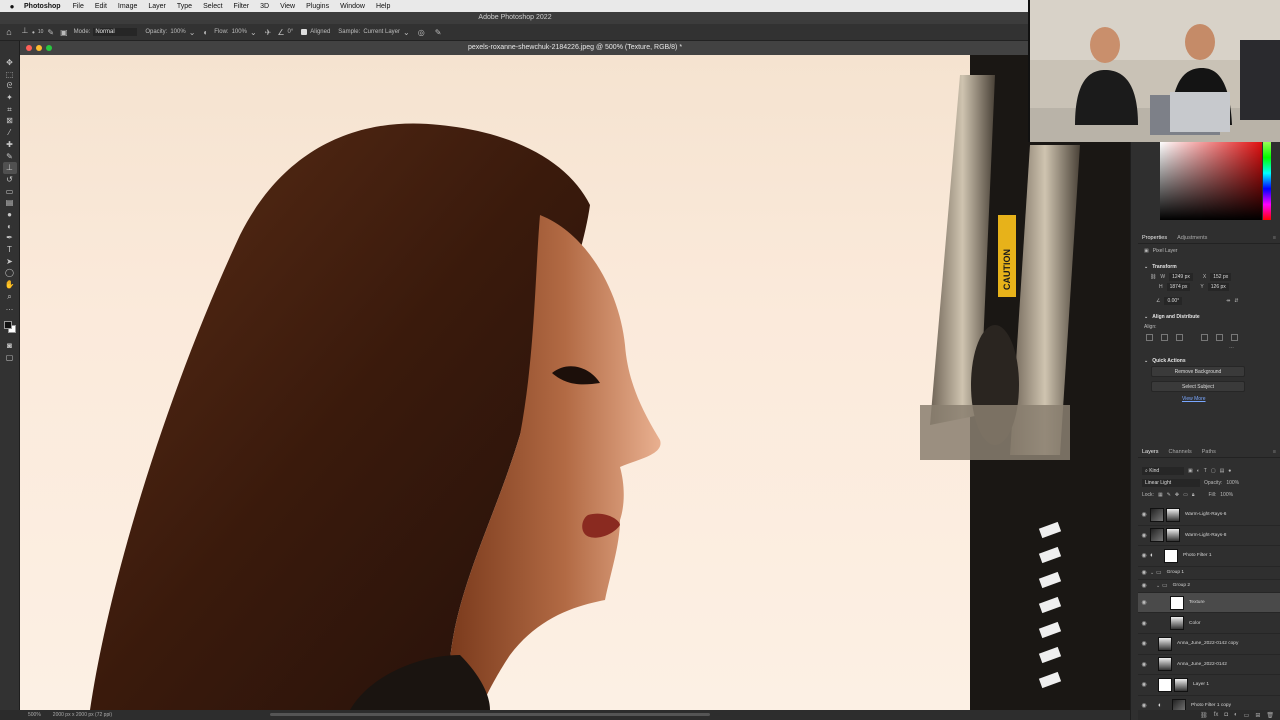  I want to click on menu-image: Image, so click(127, 6).